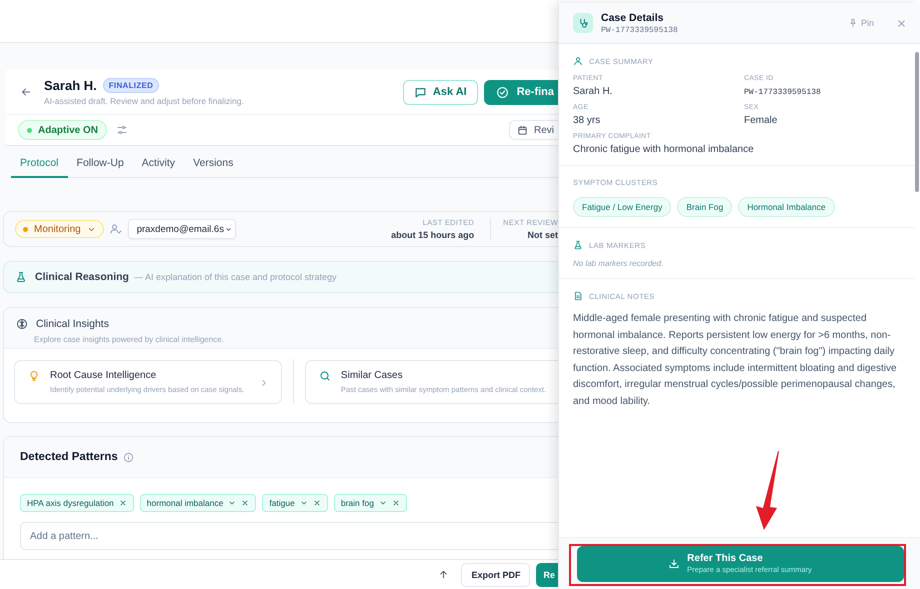 The width and height of the screenshot is (920, 589). What do you see at coordinates (495, 574) in the screenshot?
I see `export-pdf-button: Export PDF` at bounding box center [495, 574].